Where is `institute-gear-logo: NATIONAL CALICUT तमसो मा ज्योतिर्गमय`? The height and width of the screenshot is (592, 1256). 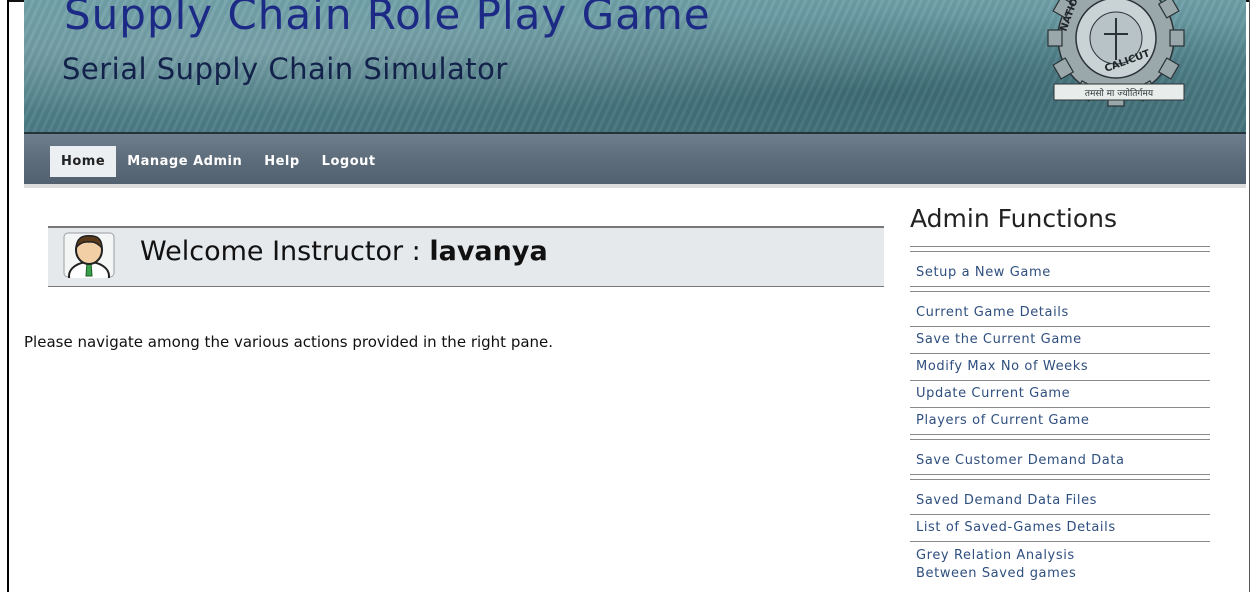
institute-gear-logo: NATIONAL CALICUT तमसो मा ज्योतिर्गमय is located at coordinates (1116, 53).